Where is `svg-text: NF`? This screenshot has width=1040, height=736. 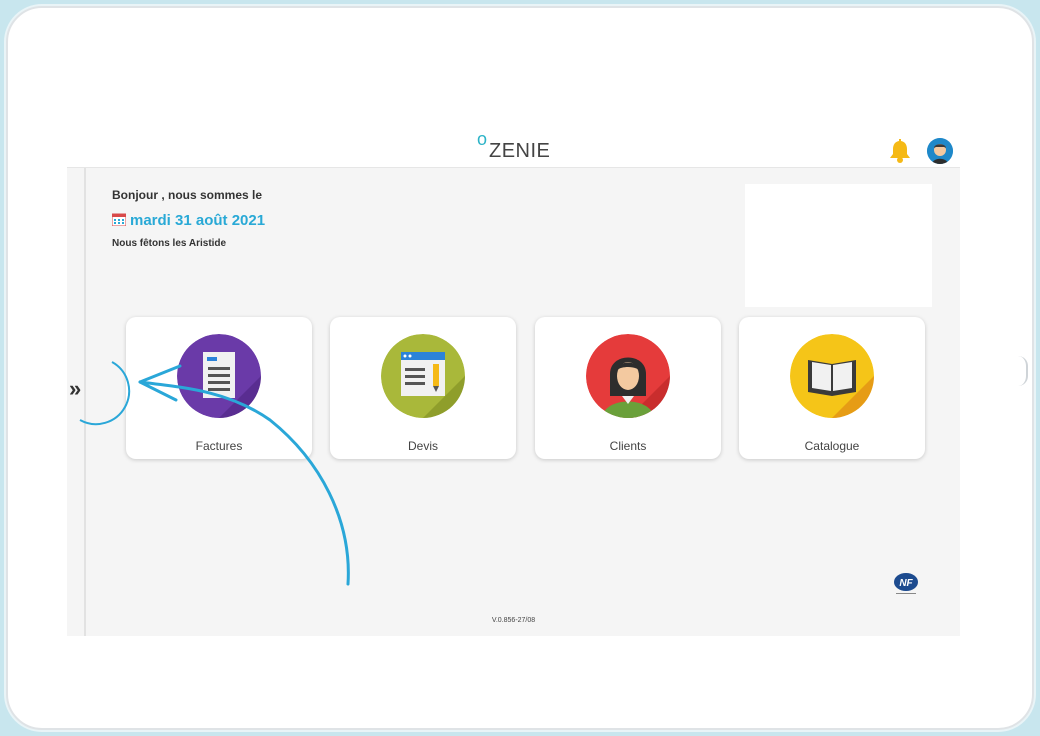 svg-text: NF is located at coordinates (906, 583).